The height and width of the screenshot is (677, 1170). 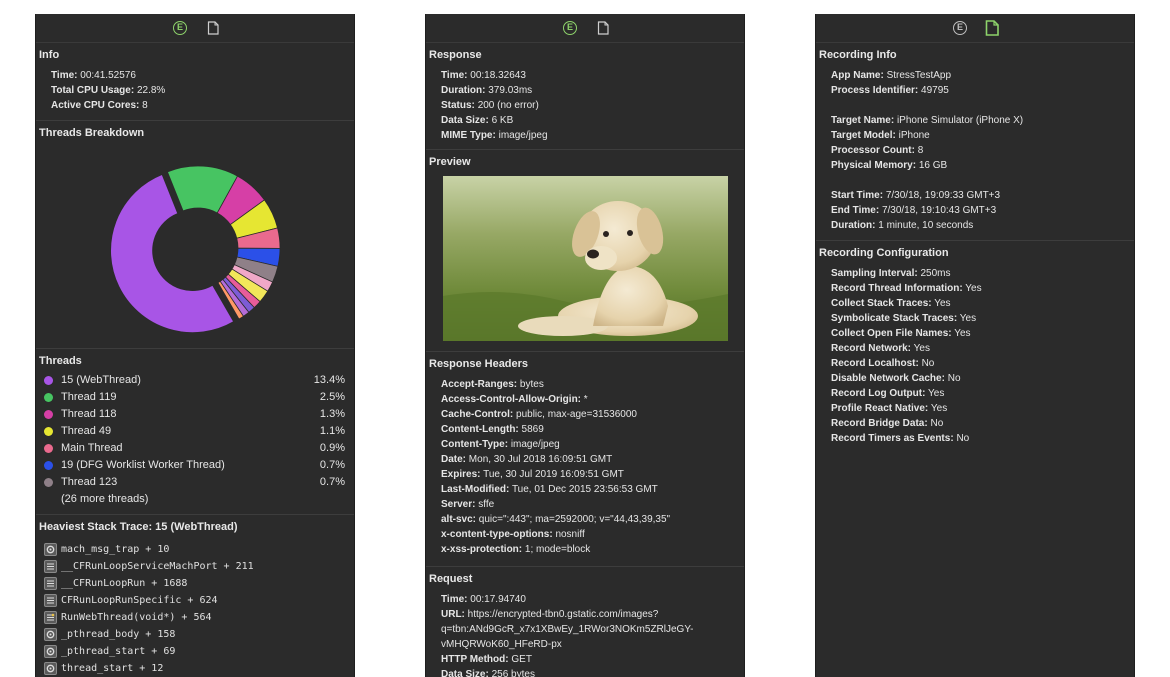 I want to click on recording-config-field-value: No, so click(x=963, y=438).